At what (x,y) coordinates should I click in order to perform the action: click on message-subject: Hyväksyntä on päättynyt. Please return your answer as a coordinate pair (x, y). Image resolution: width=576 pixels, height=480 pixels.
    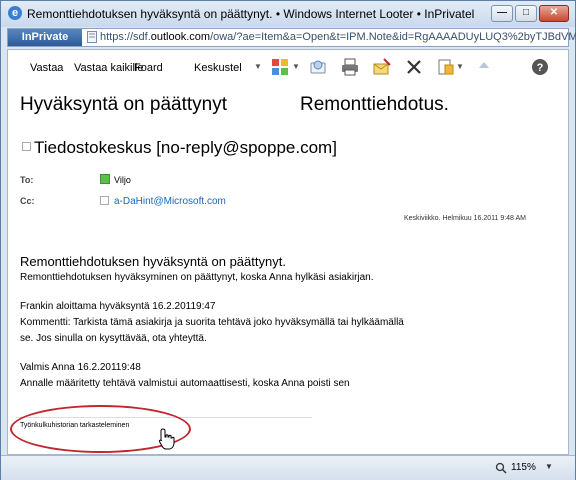
    Looking at the image, I should click on (123, 104).